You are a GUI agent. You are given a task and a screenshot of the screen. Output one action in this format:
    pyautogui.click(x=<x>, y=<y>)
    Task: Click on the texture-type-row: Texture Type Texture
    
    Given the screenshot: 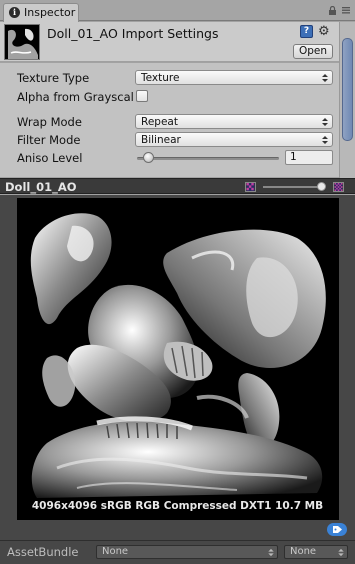 What is the action you would take?
    pyautogui.click(x=176, y=78)
    